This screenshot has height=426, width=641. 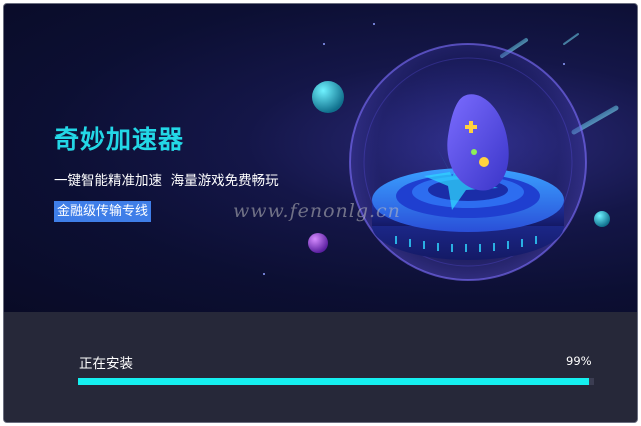 What do you see at coordinates (103, 211) in the screenshot?
I see `feature-badge: 金融级传输专线` at bounding box center [103, 211].